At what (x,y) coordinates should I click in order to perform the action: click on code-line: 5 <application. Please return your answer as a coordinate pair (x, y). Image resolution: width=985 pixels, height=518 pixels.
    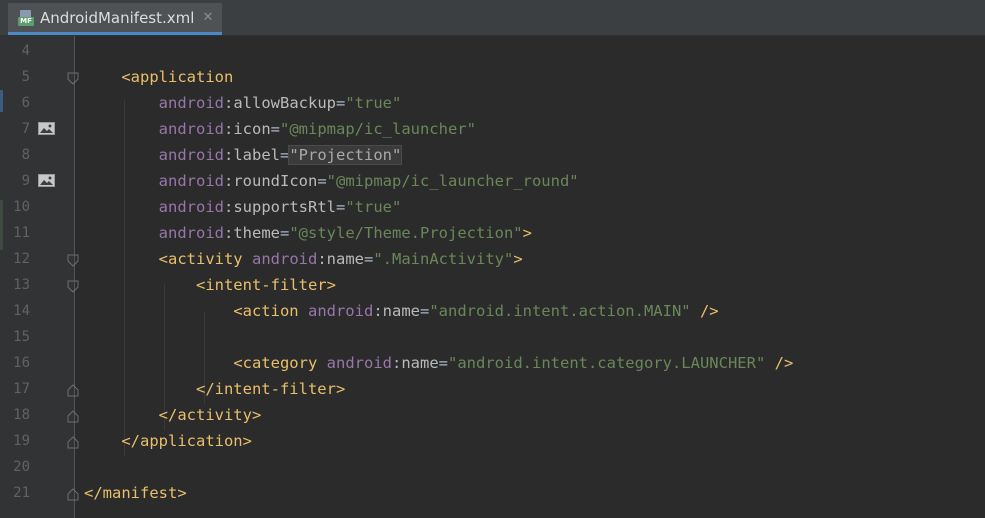
    Looking at the image, I should click on (492, 77).